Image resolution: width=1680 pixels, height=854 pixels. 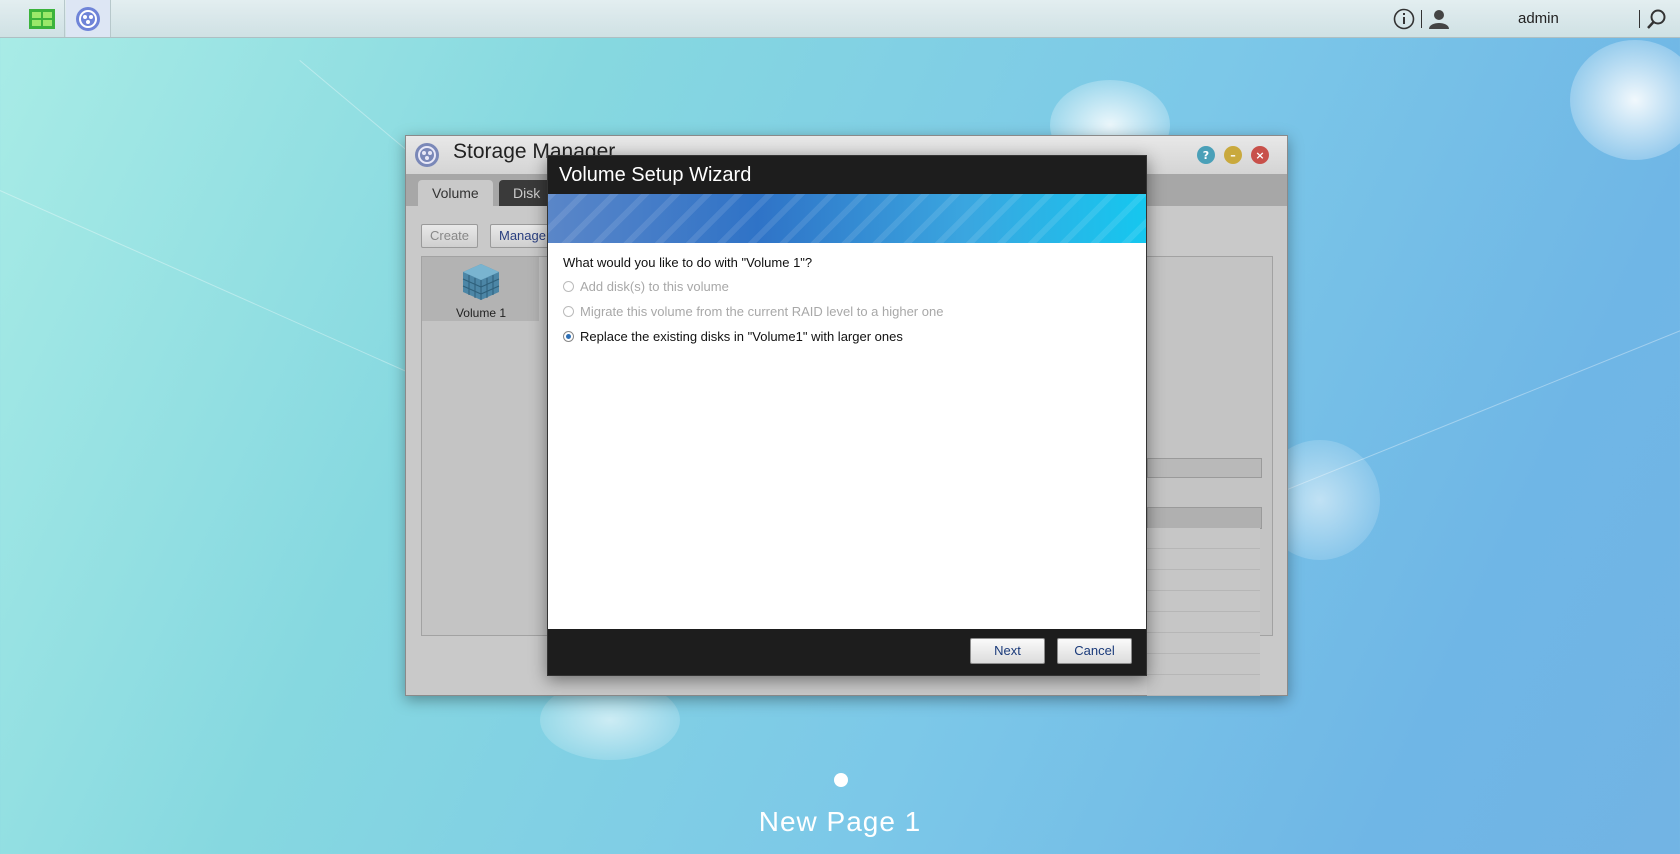 I want to click on app-launcher-icon, so click(x=42, y=18).